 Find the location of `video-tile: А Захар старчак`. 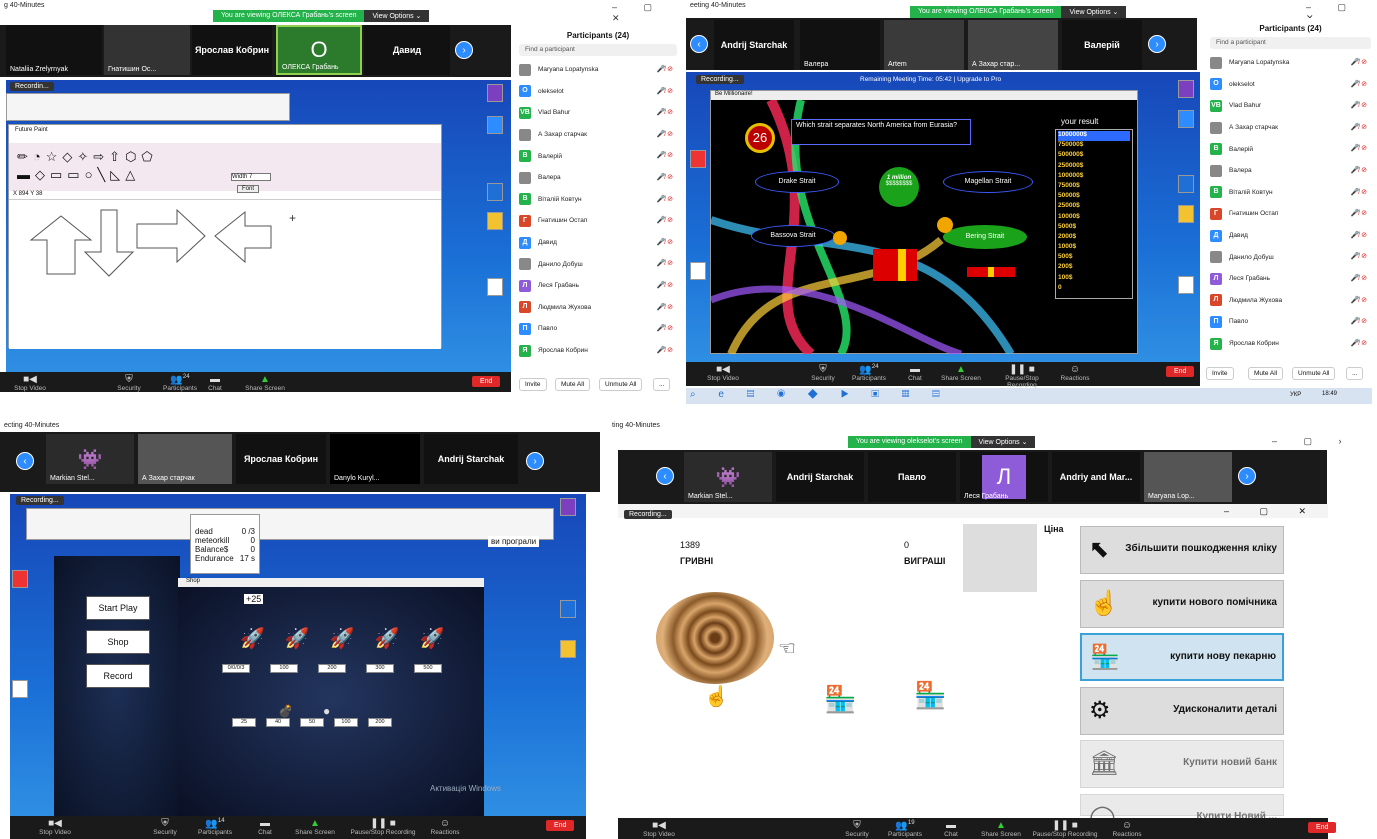

video-tile: А Захар старчак is located at coordinates (185, 459).